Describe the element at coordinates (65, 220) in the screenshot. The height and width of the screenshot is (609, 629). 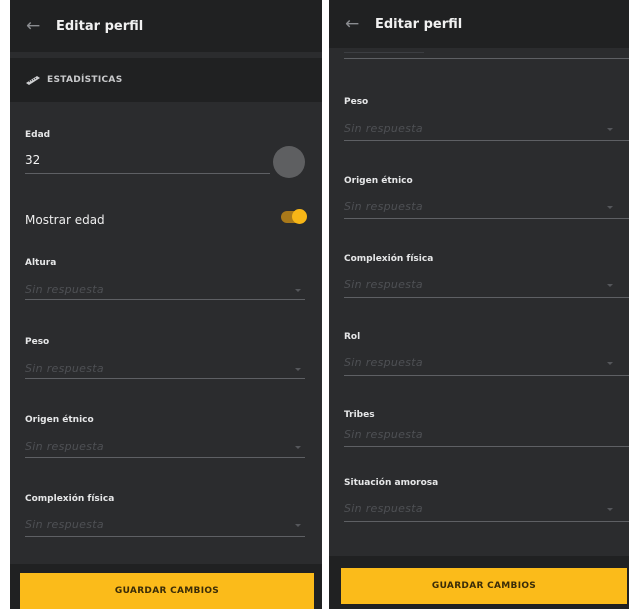
I see `show-age-label: Mostrar edad` at that location.